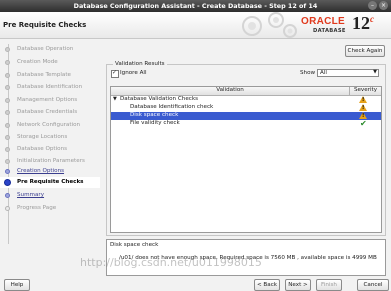 The height and width of the screenshot is (291, 391). What do you see at coordinates (329, 31) in the screenshot?
I see `product-name: DATABASE` at bounding box center [329, 31].